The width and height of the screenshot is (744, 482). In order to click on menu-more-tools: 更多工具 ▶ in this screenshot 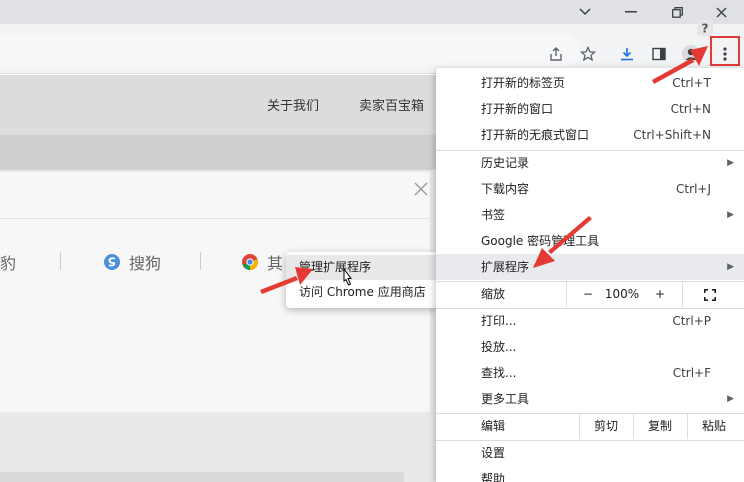, I will do `click(590, 399)`.